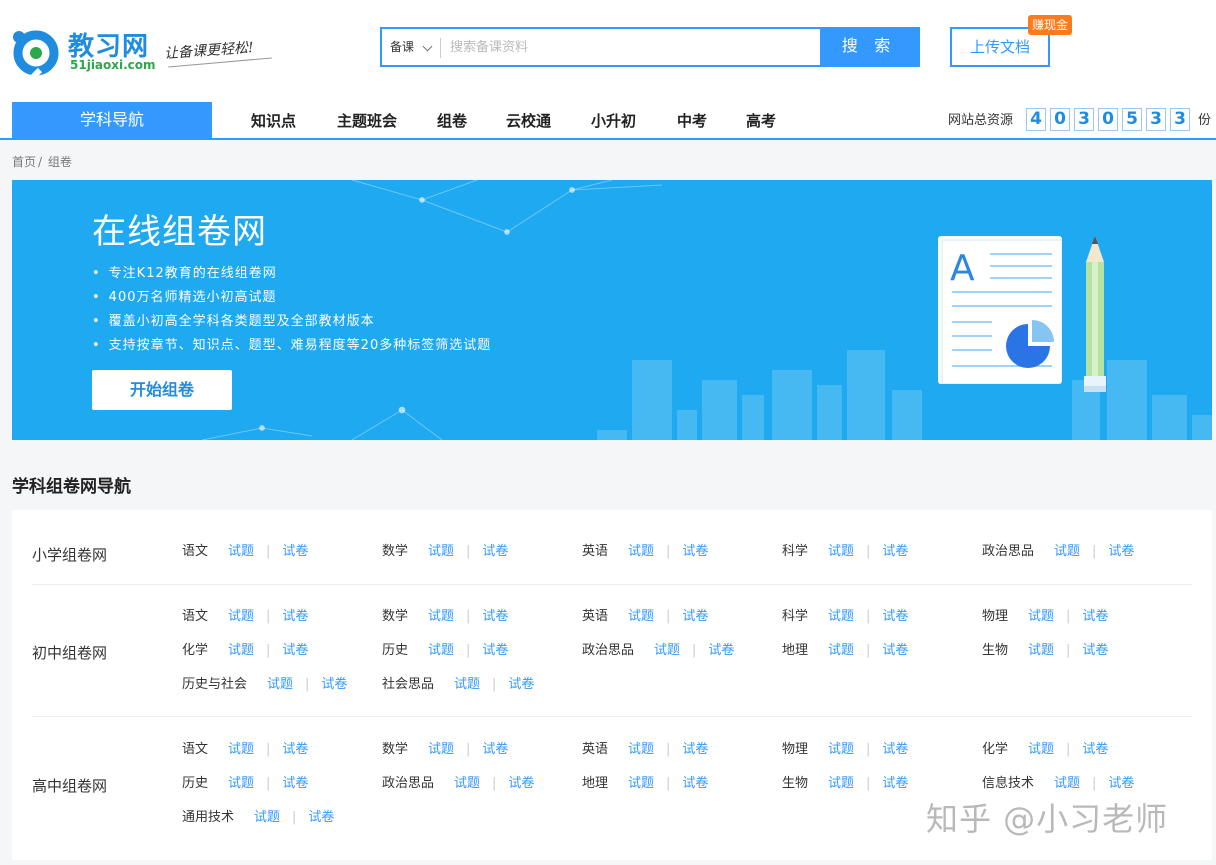 The image size is (1216, 865). Describe the element at coordinates (402, 47) in the screenshot. I see `search-category-label: 备课` at that location.